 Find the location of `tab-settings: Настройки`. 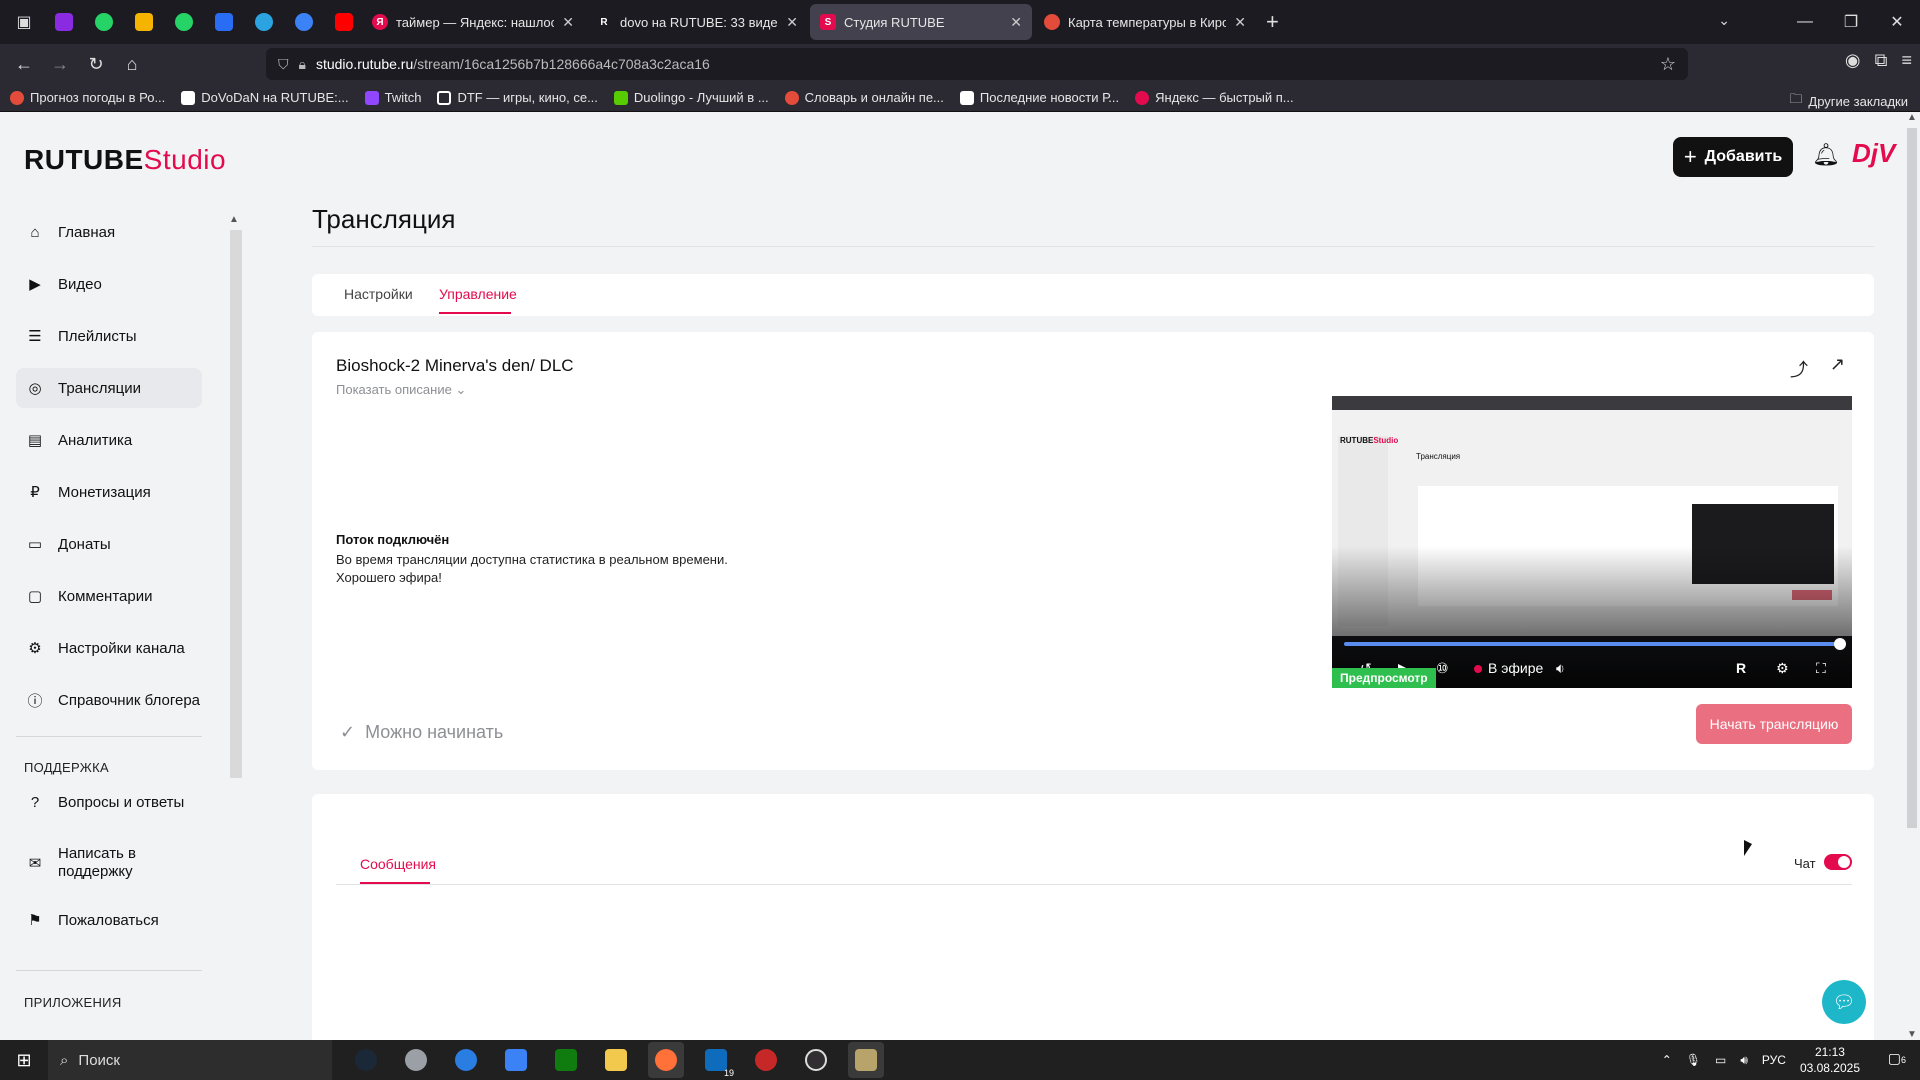

tab-settings: Настройки is located at coordinates (378, 294).